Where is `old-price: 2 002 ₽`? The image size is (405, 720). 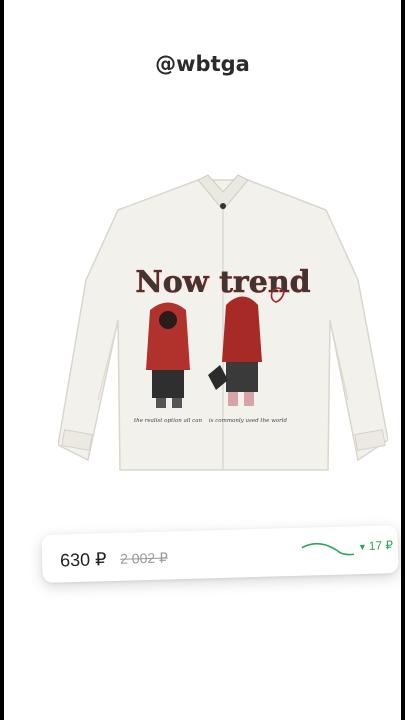 old-price: 2 002 ₽ is located at coordinates (144, 558).